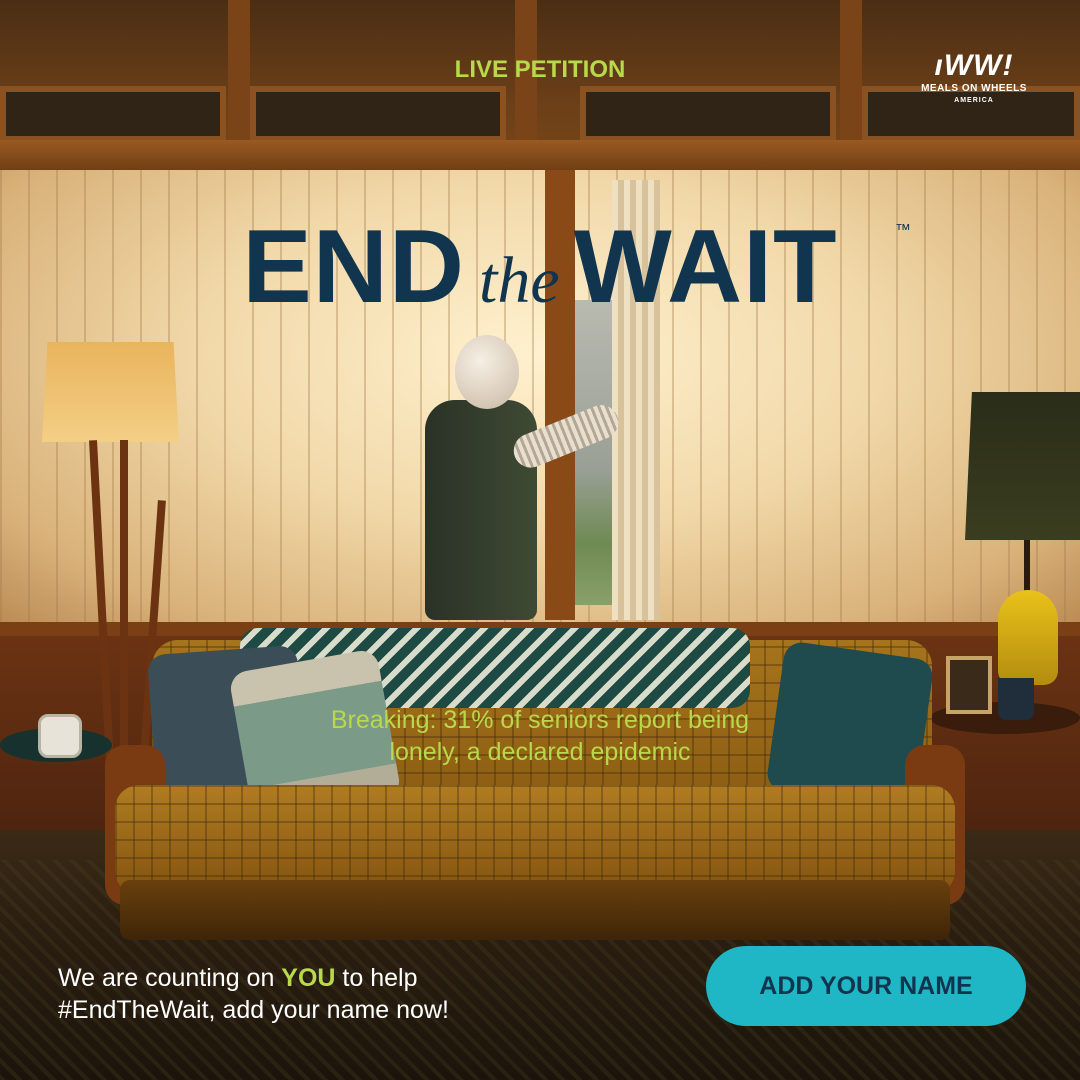 The height and width of the screenshot is (1080, 1080). I want to click on senior-man-head, so click(487, 372).